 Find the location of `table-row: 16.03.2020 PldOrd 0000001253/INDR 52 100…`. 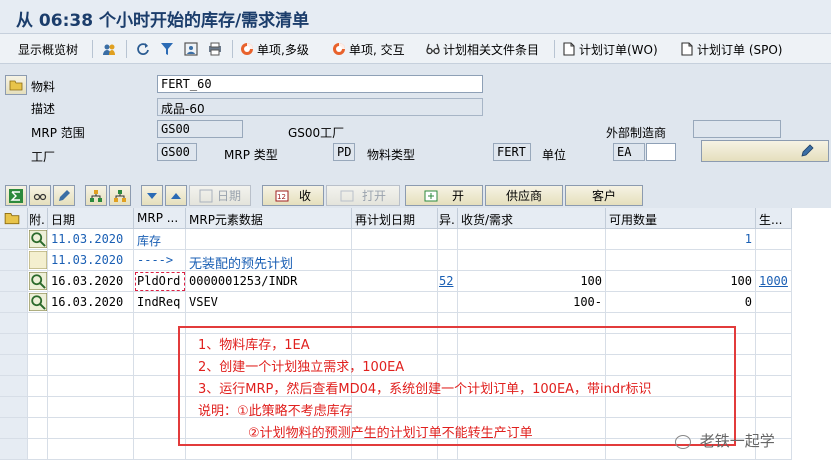

table-row: 16.03.2020 PldOrd 0000001253/INDR 52 100… is located at coordinates (415, 281).